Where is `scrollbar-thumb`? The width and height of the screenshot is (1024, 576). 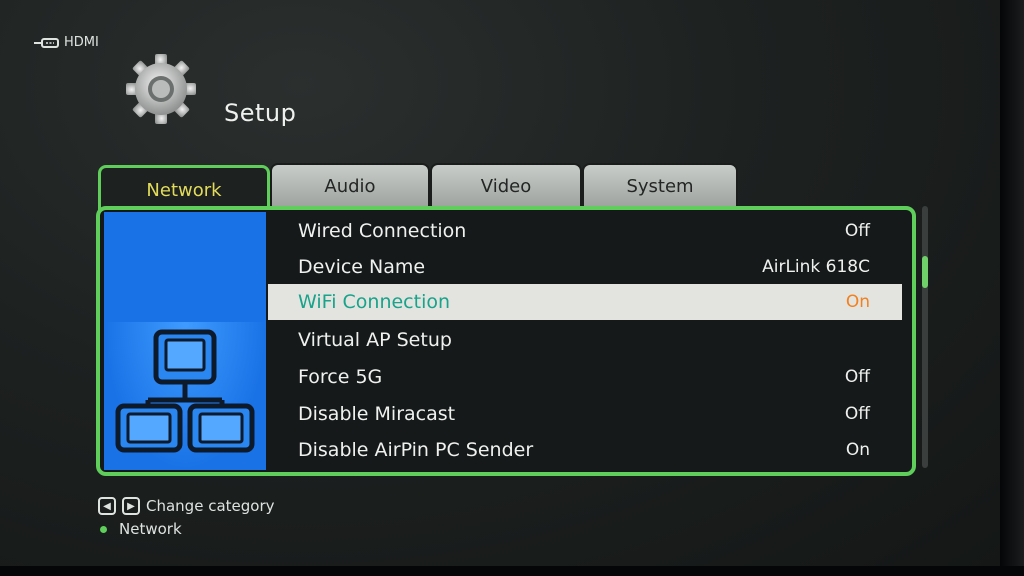
scrollbar-thumb is located at coordinates (925, 272).